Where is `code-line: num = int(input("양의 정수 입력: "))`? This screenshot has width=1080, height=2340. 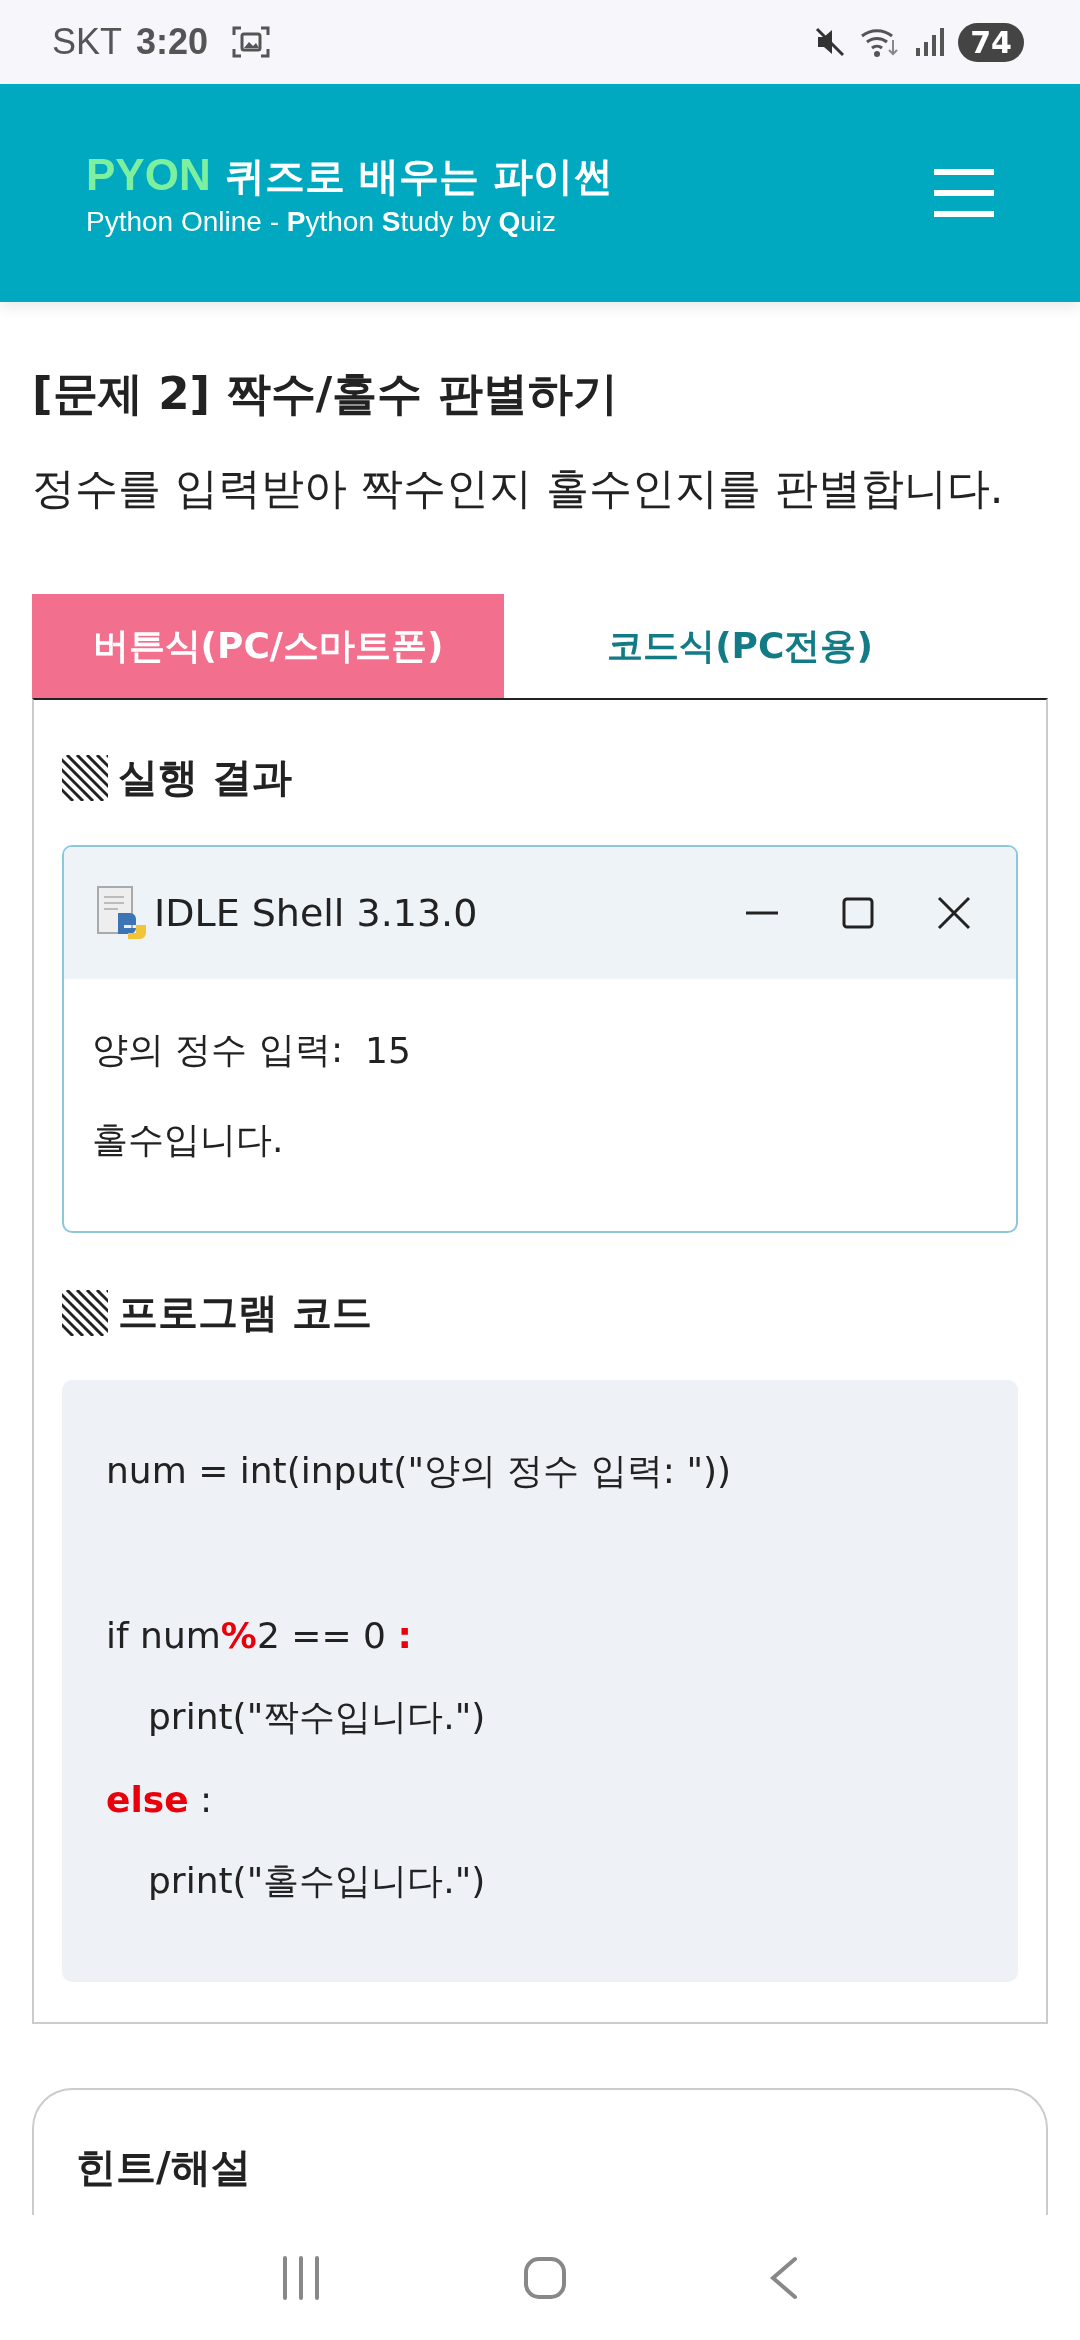
code-line: num = int(input("양의 정수 입력: ")) is located at coordinates (419, 1470).